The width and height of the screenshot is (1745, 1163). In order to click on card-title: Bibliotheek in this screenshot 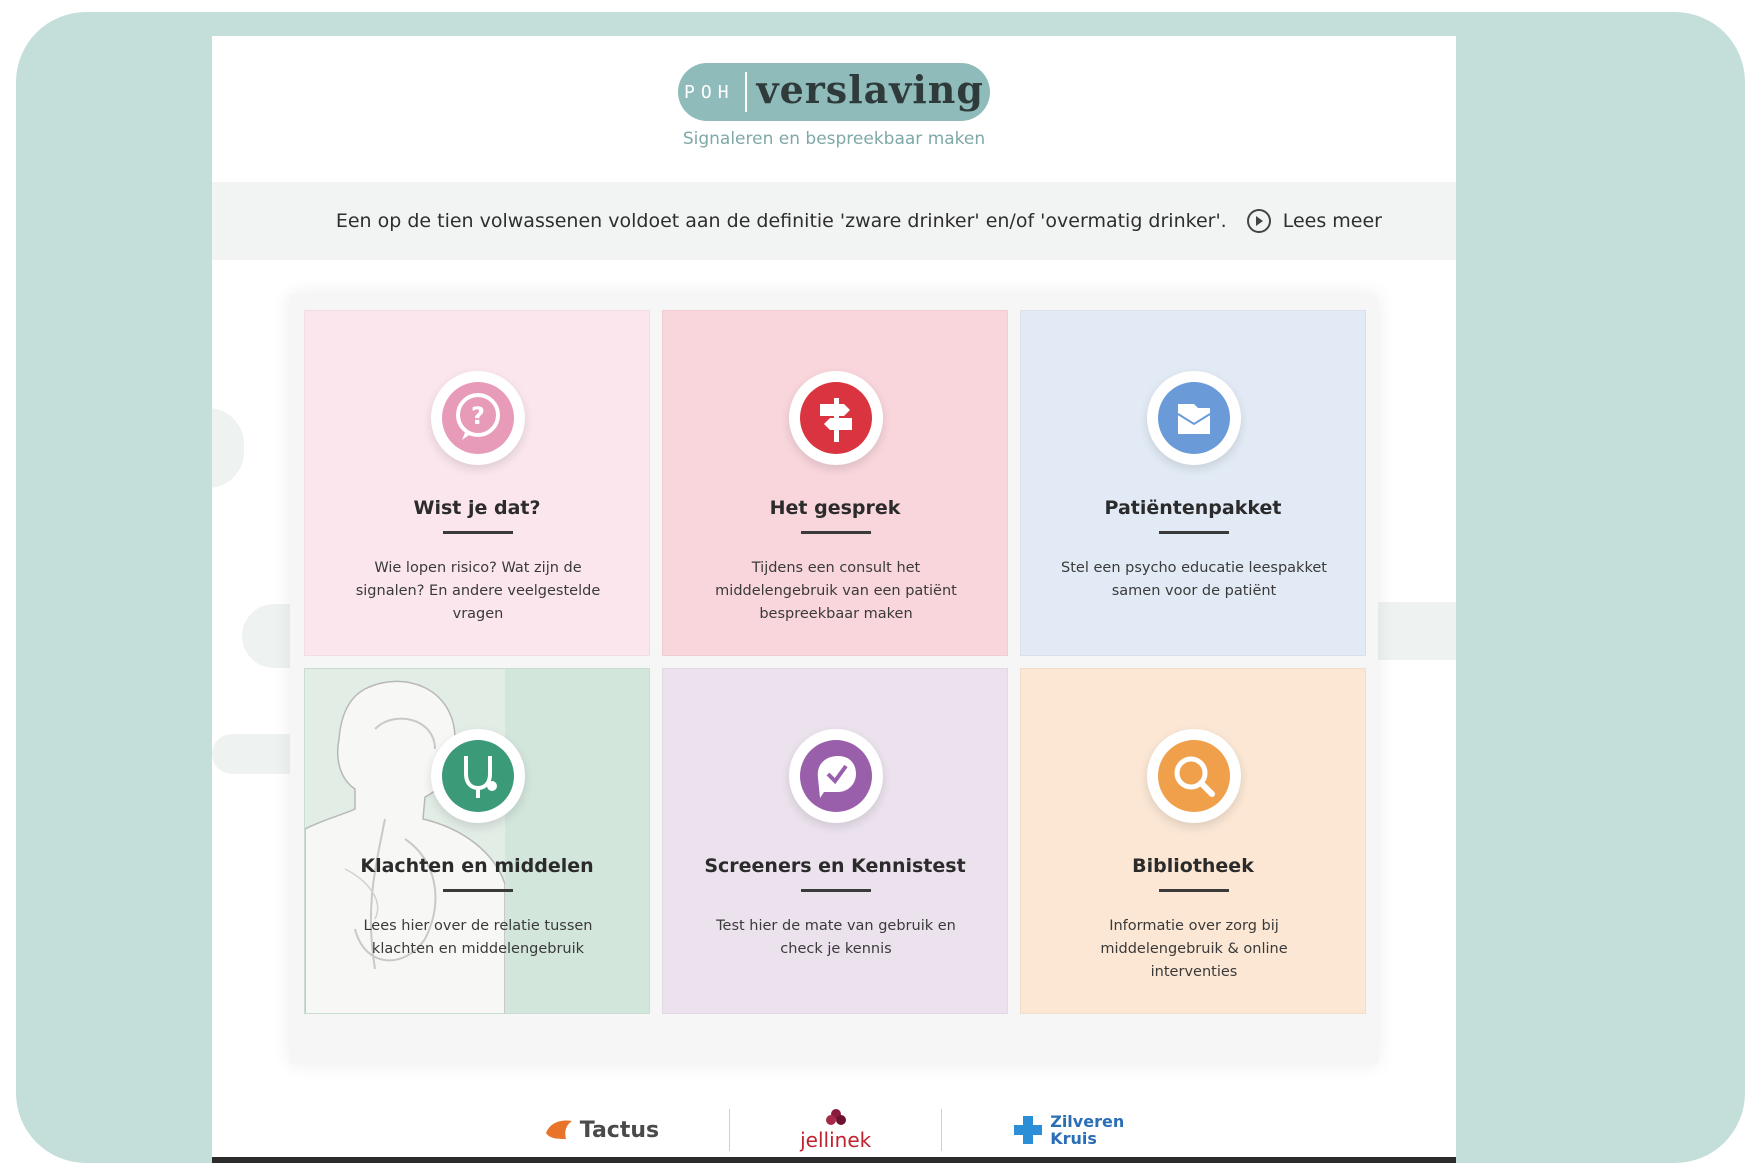, I will do `click(1193, 866)`.